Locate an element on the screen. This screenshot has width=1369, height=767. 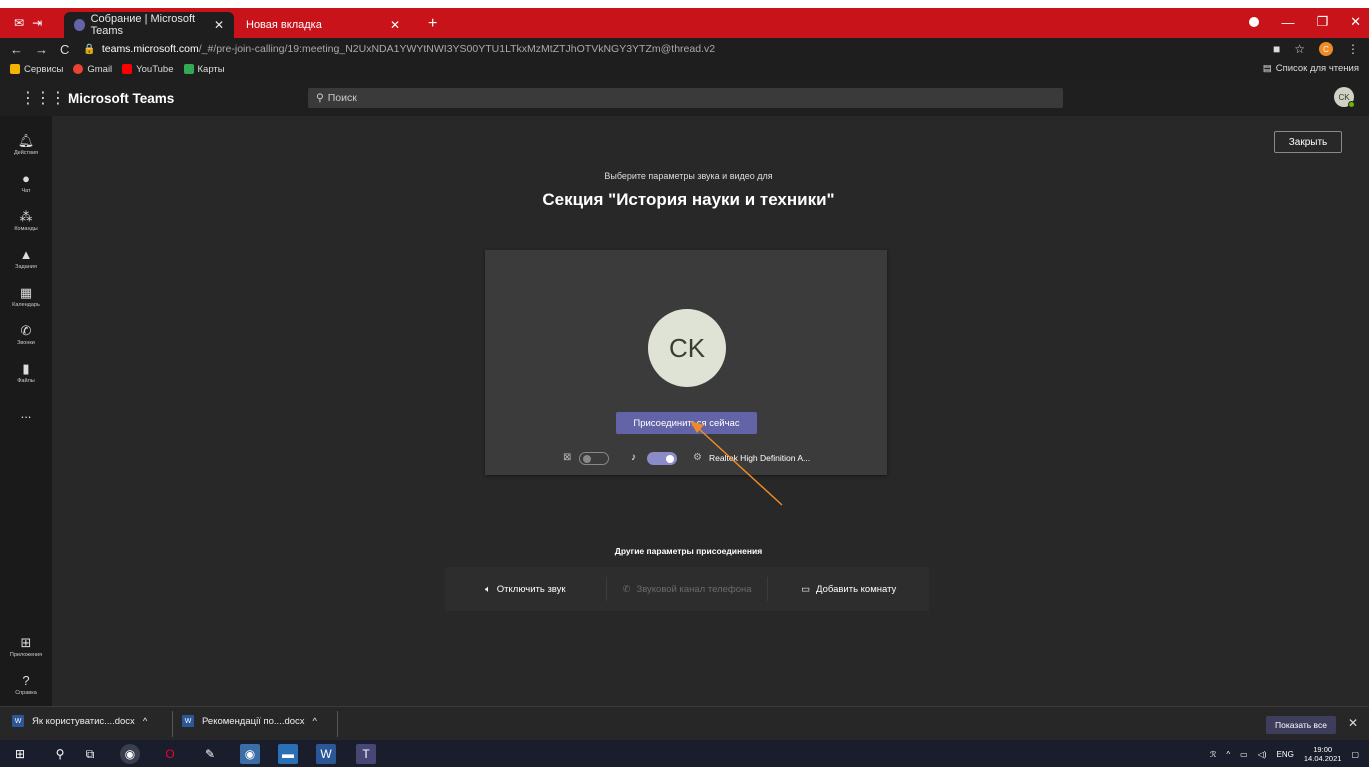
tab-teams-meeting: Собрание | Microsoft Teams ✕ is located at coordinates (149, 25).